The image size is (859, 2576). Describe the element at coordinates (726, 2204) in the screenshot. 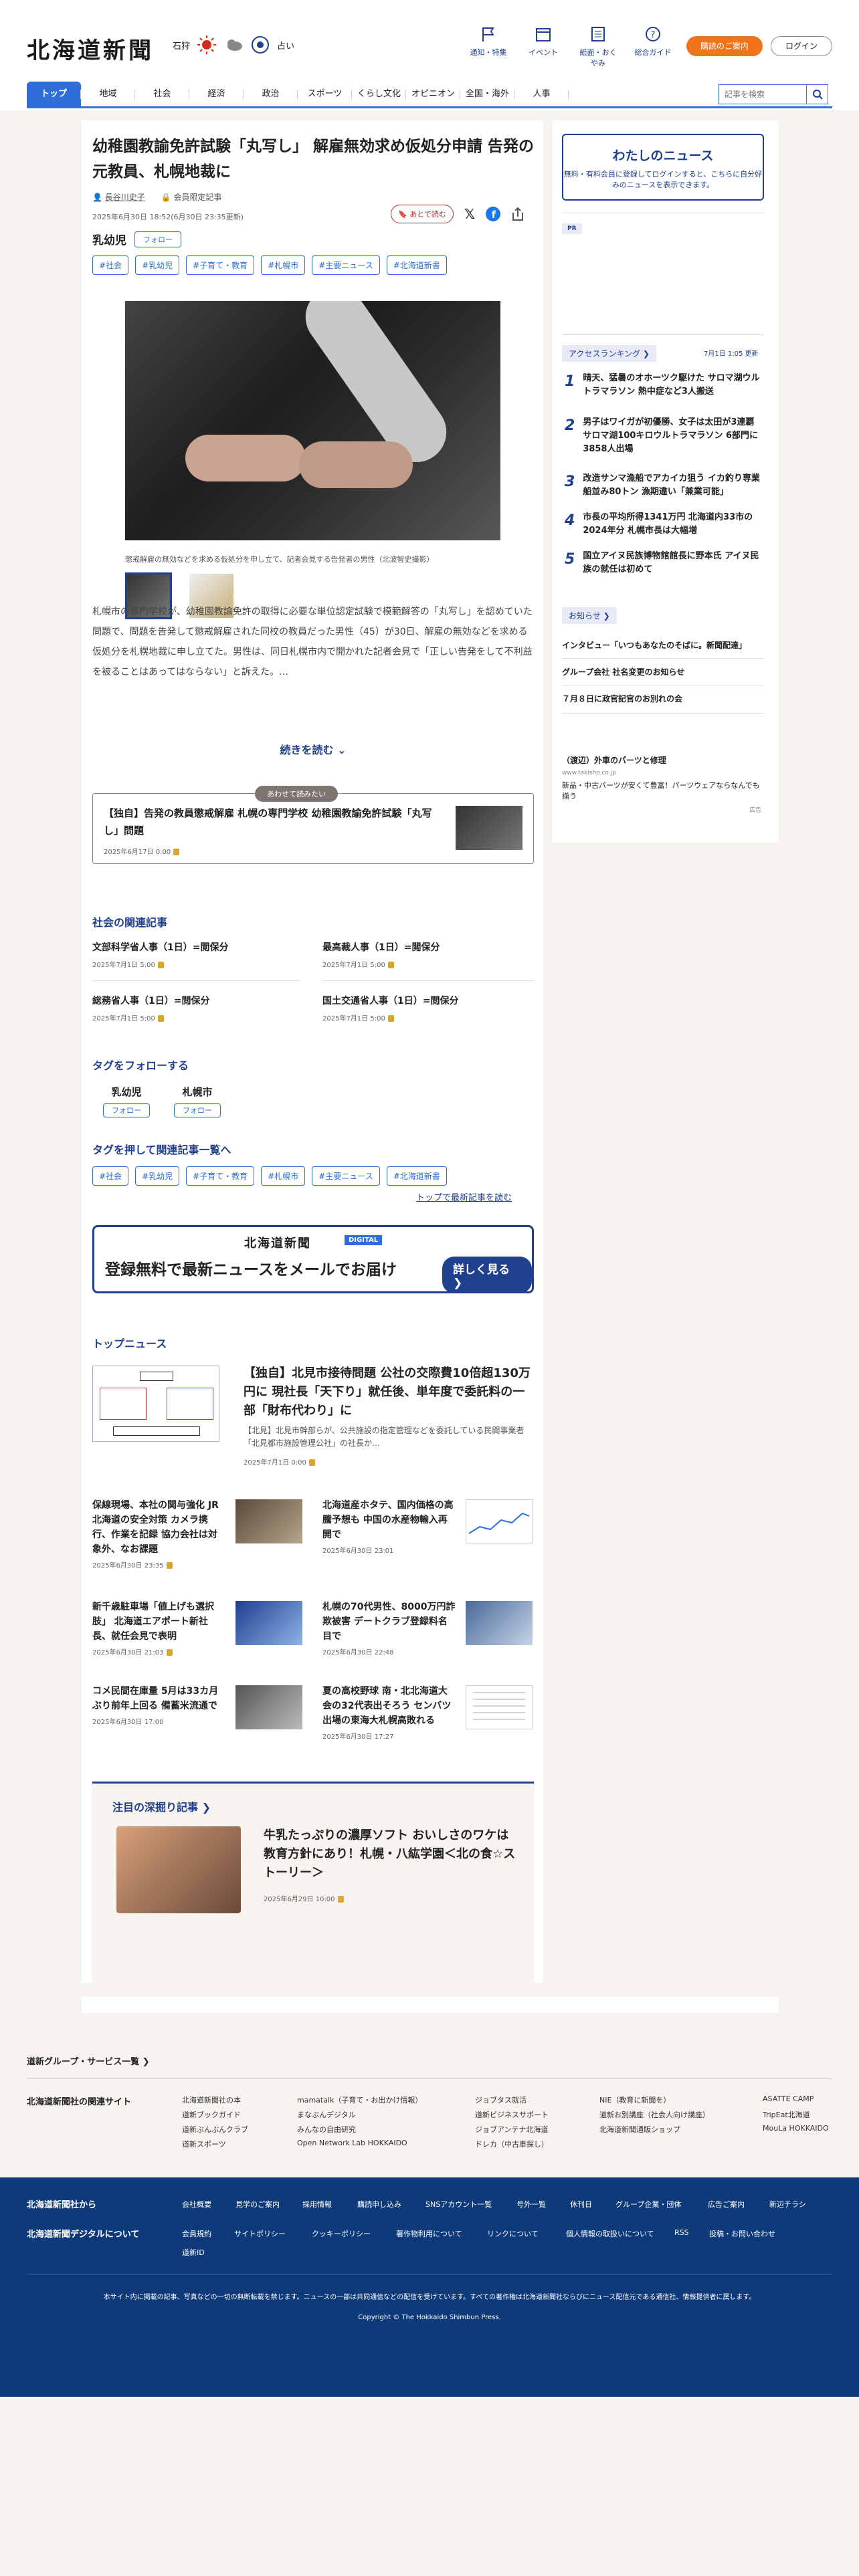

I see `footer-link: 広告ご案内` at that location.